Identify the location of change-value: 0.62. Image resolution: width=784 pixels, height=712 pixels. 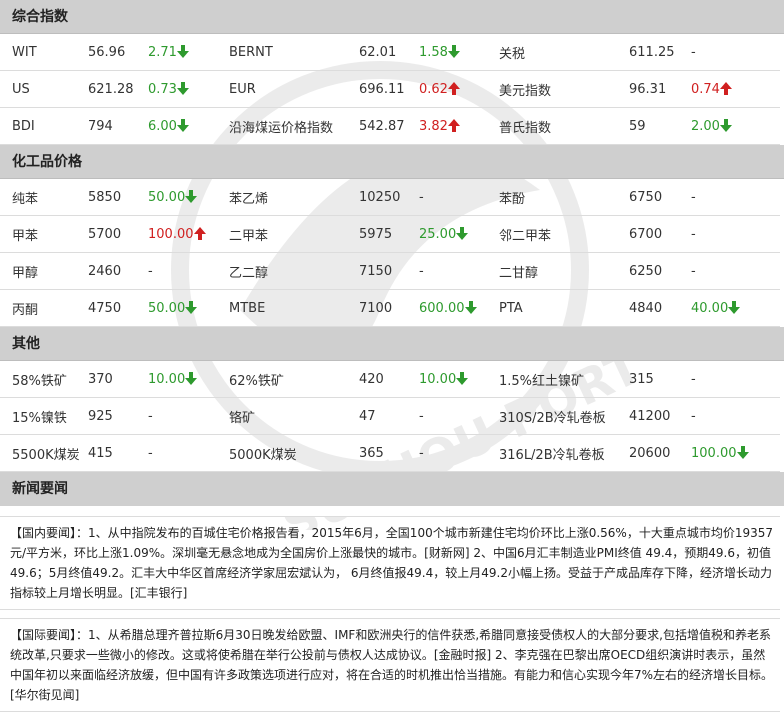
(433, 89).